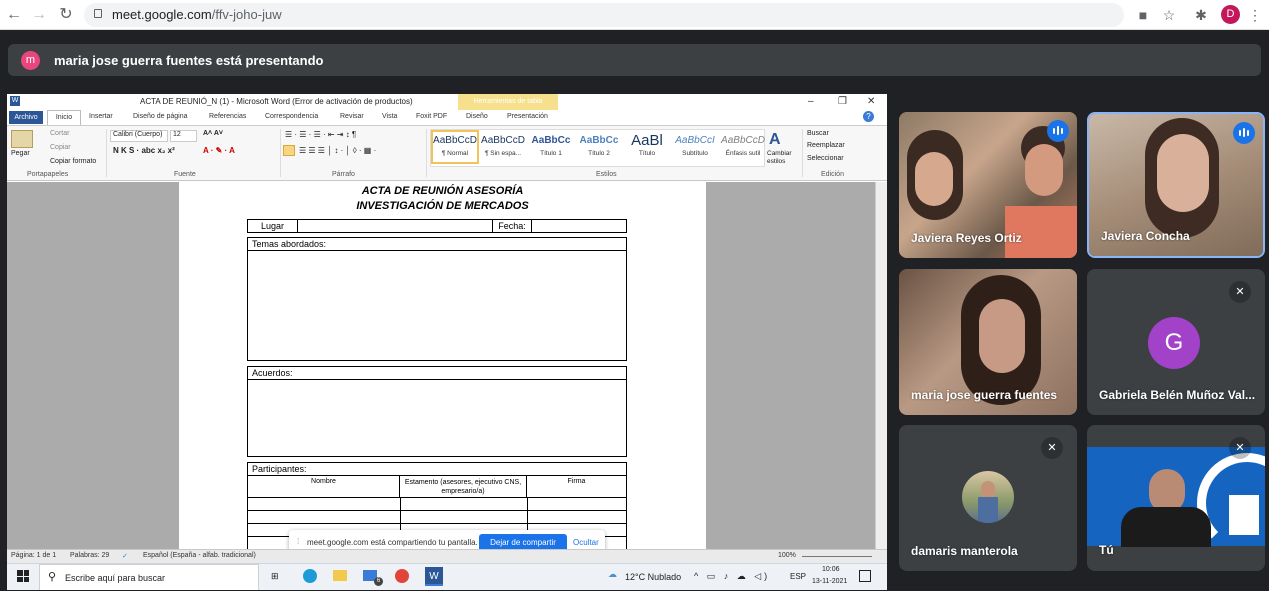 This screenshot has height=591, width=1269. What do you see at coordinates (139, 136) in the screenshot?
I see `font-name-select: Calibri (Cuerpo)` at bounding box center [139, 136].